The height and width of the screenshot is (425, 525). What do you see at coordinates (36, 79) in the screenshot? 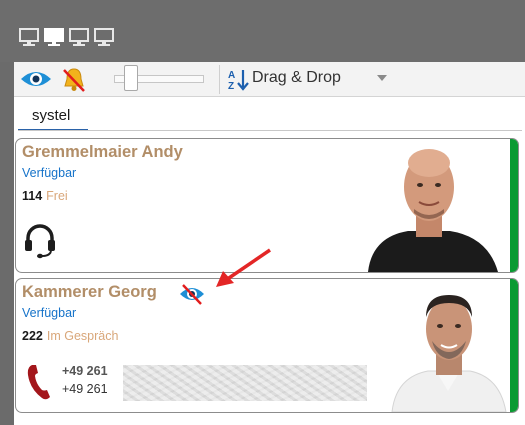
I see `eye-icon` at bounding box center [36, 79].